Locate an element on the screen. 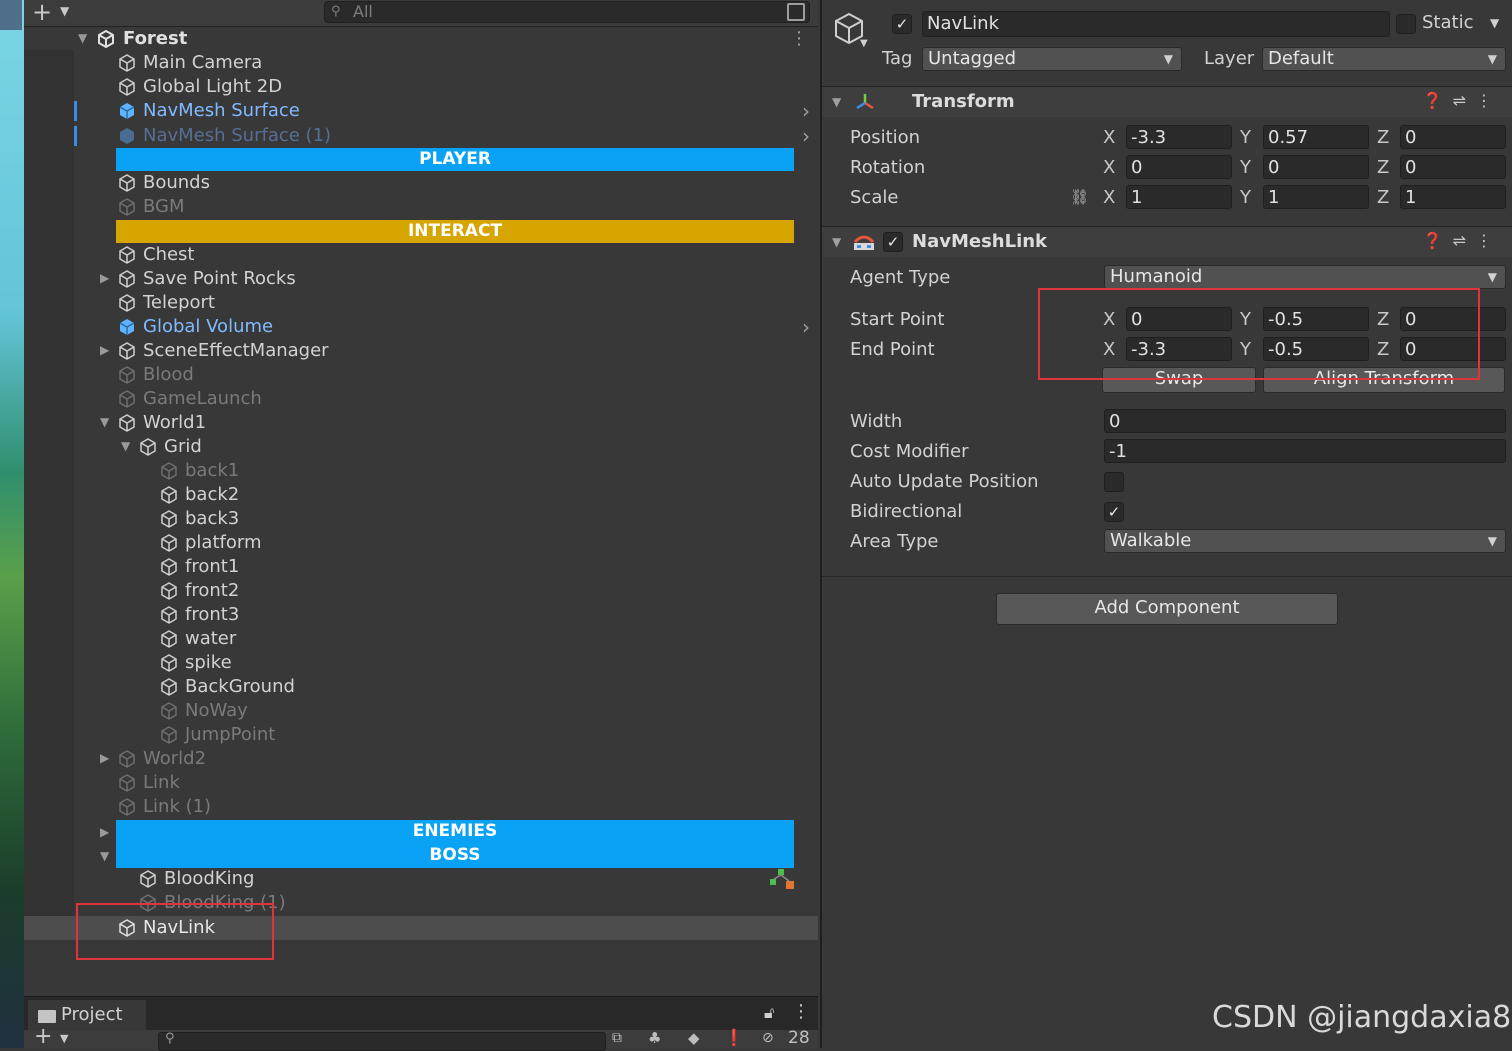 Image resolution: width=1512 pixels, height=1051 pixels. hierarchy-item: ▶ SceneEffectManager is located at coordinates (421, 351).